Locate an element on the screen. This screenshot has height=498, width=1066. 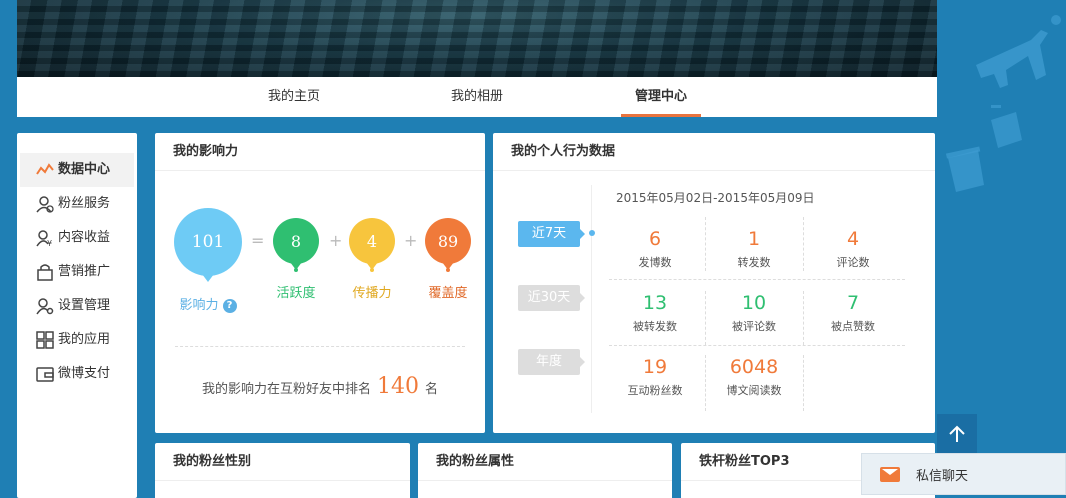
apps-grid-icon is located at coordinates (45, 340).